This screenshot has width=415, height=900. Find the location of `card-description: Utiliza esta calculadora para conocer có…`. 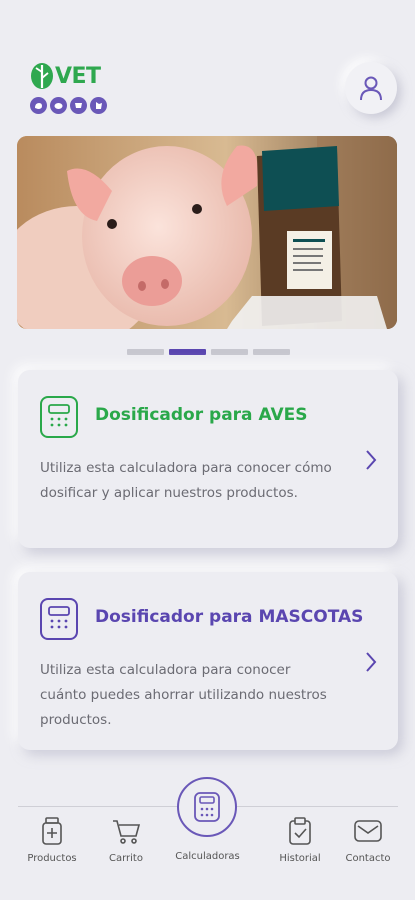

card-description: Utiliza esta calculadora para conocer có… is located at coordinates (186, 480).